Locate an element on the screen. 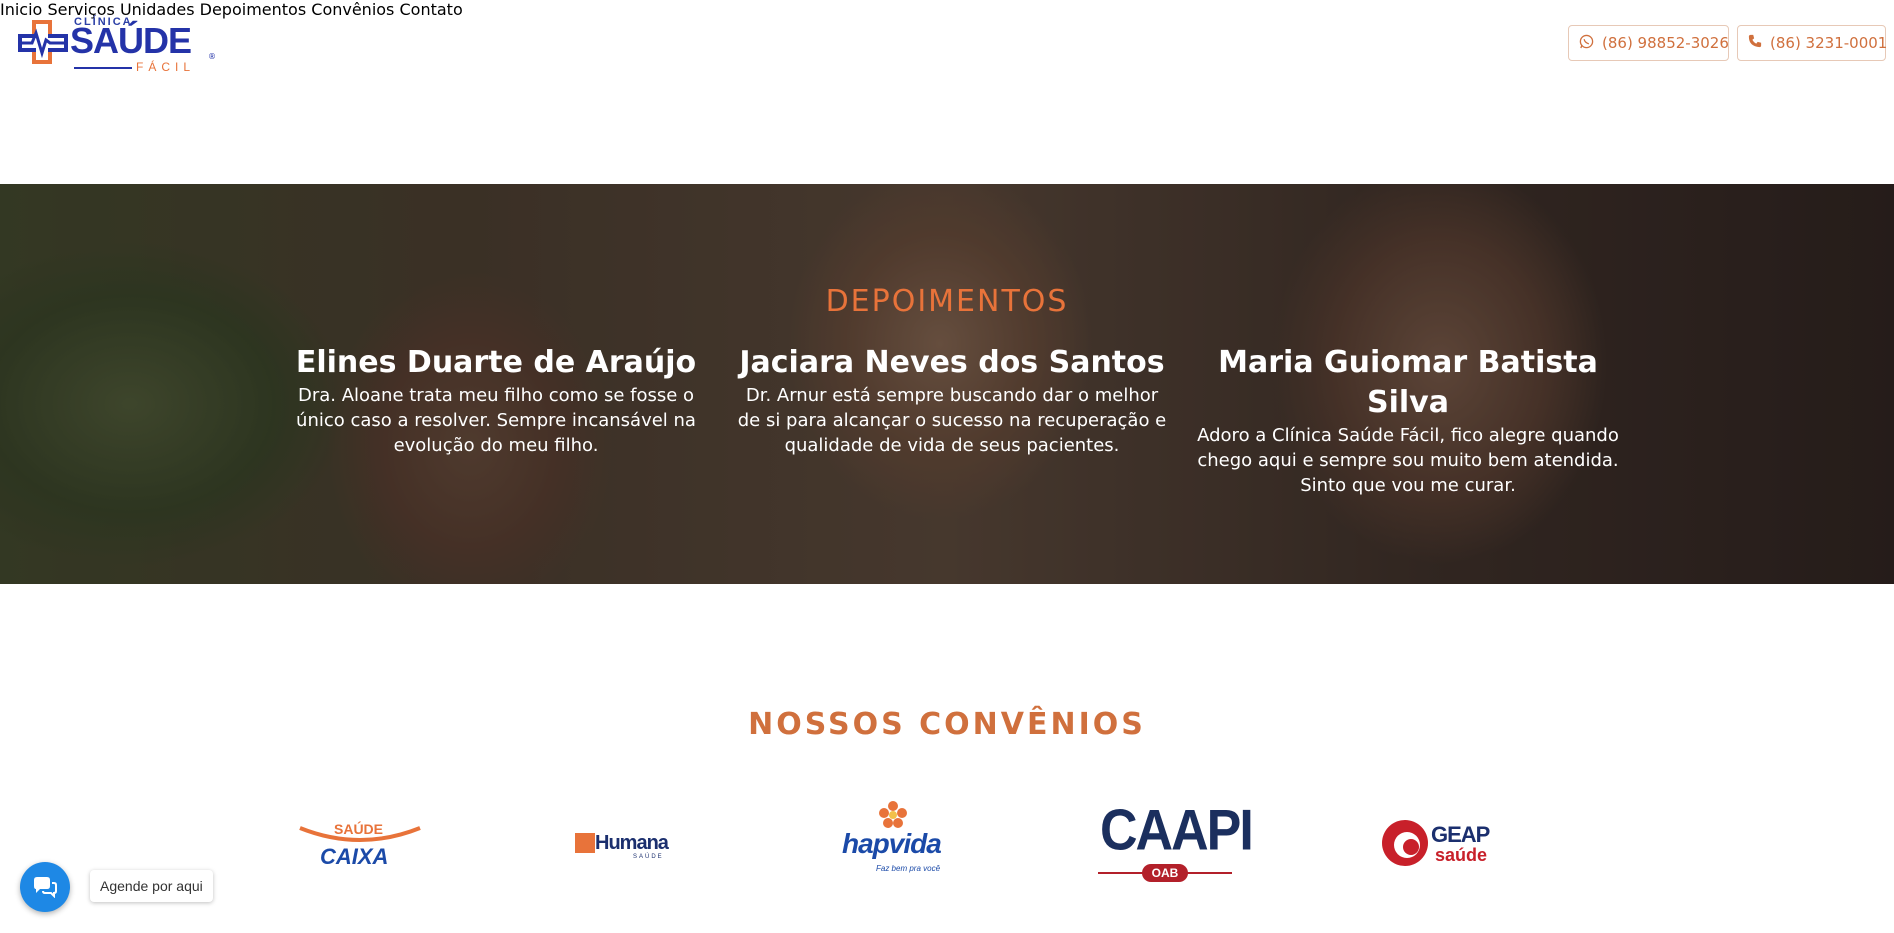 This screenshot has height=933, width=1894. whatsapp-button: (86) 98852-3026 is located at coordinates (1648, 43).